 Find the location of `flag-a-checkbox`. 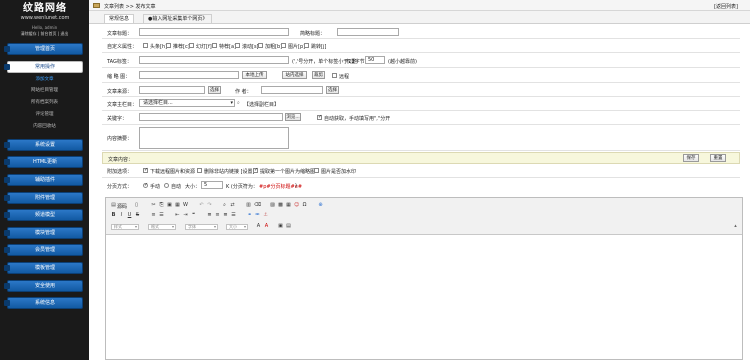

flag-a-checkbox is located at coordinates (214, 45).